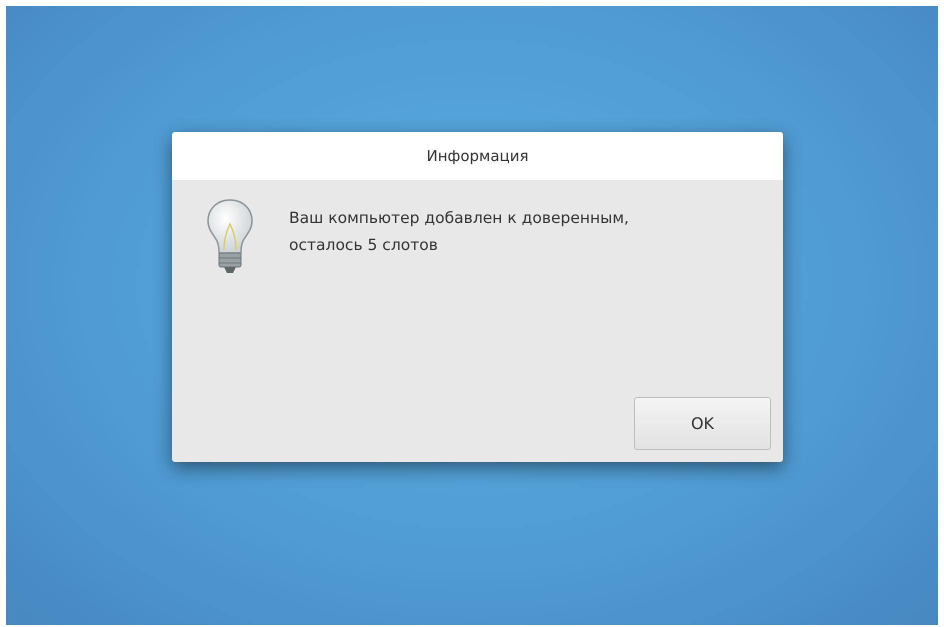 This screenshot has width=944, height=627. I want to click on message-text: Ваш компьютер добавлен к доверенным, осталось 5 слотов, so click(459, 232).